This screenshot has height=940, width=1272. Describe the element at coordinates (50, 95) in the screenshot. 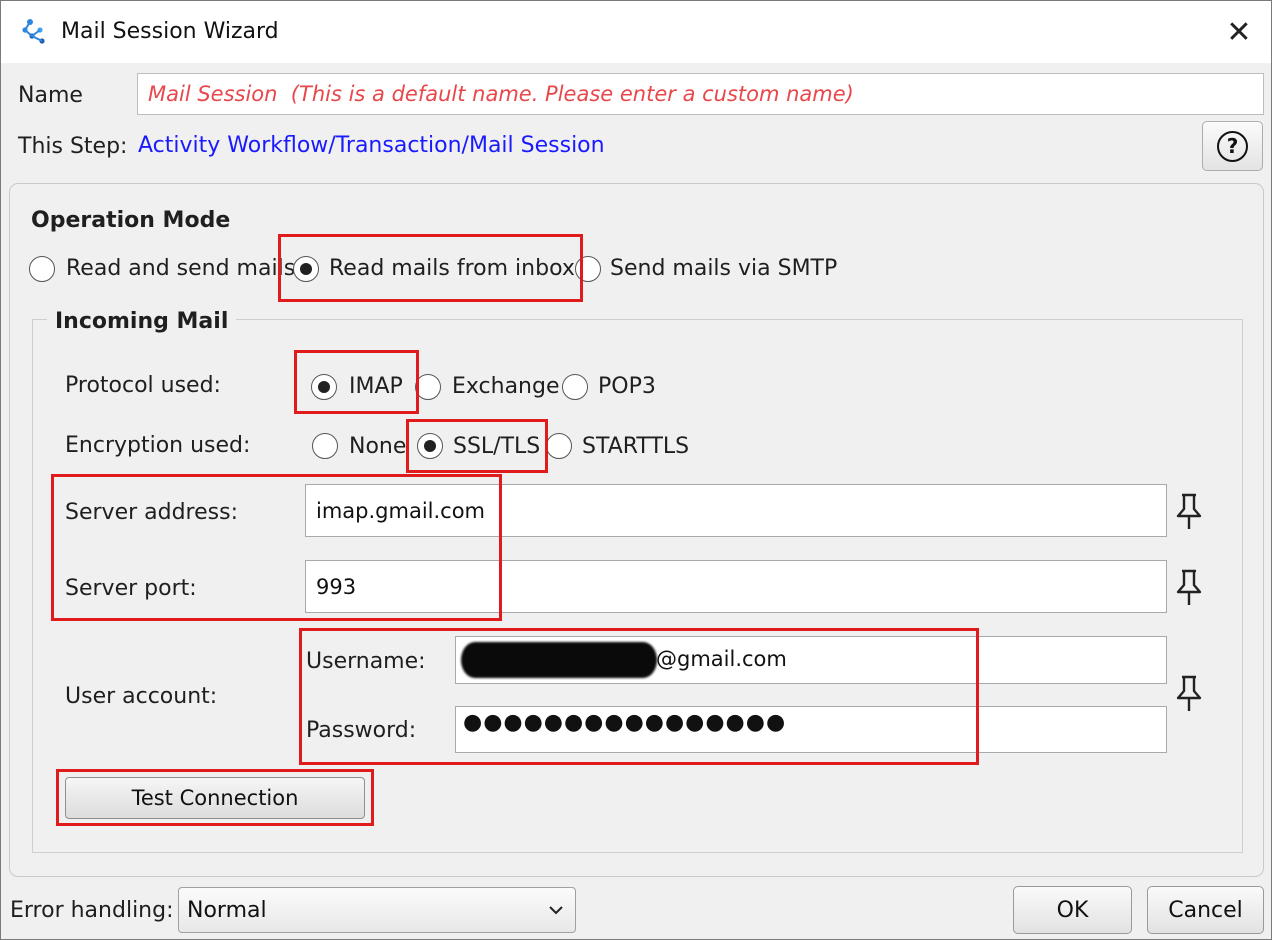

I see `name-label: Name` at that location.